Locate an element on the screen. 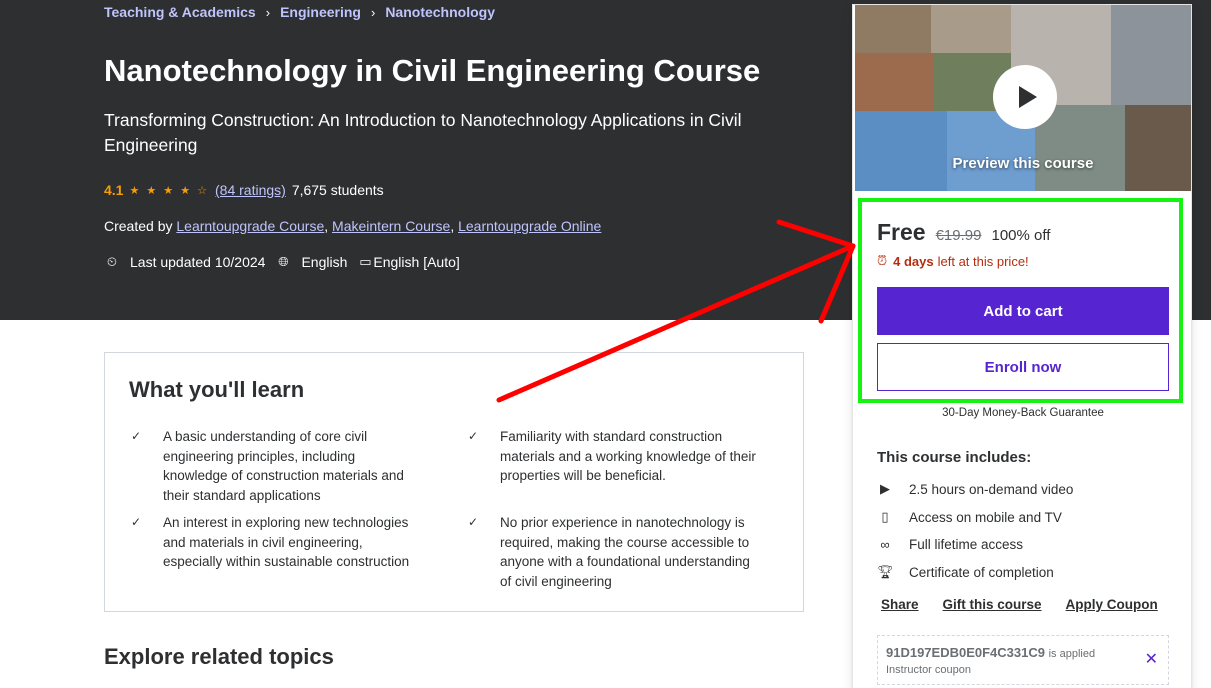 This screenshot has width=1211, height=688. what-you-learn-title: What you'll learn is located at coordinates (217, 389).